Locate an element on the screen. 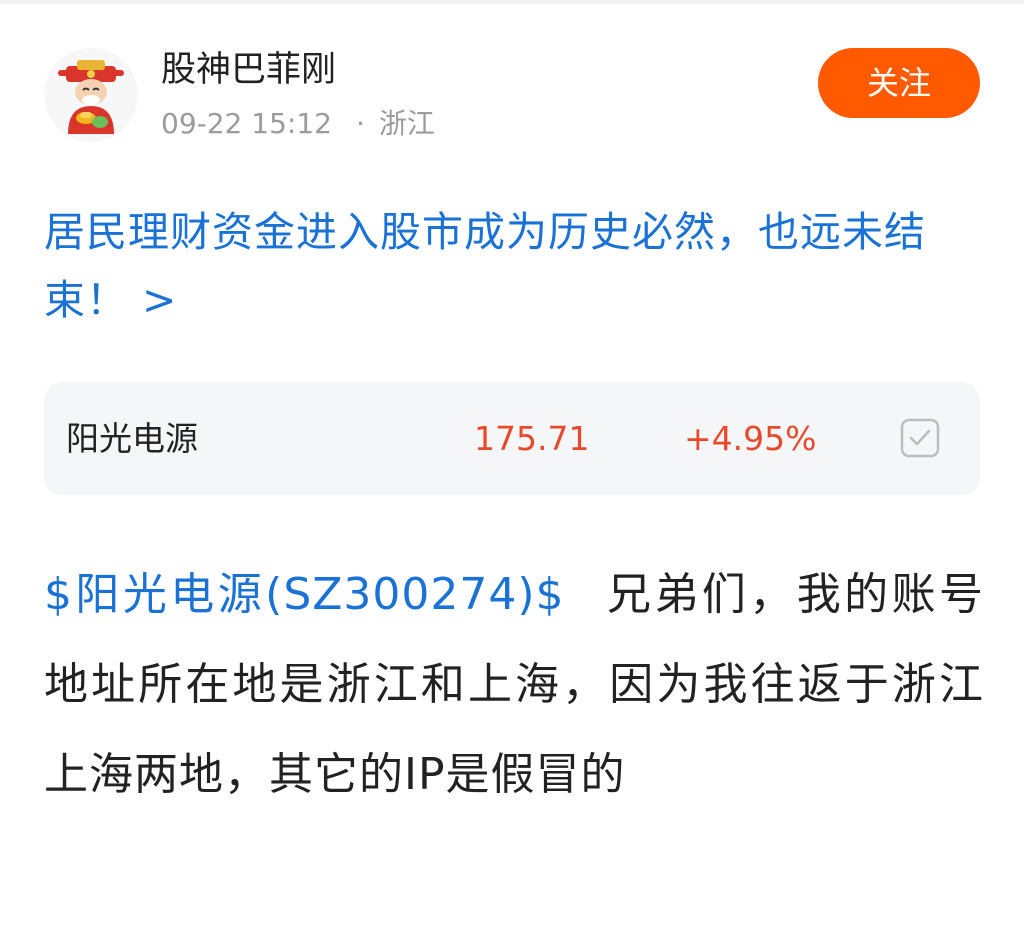  author-avatar is located at coordinates (91, 95).